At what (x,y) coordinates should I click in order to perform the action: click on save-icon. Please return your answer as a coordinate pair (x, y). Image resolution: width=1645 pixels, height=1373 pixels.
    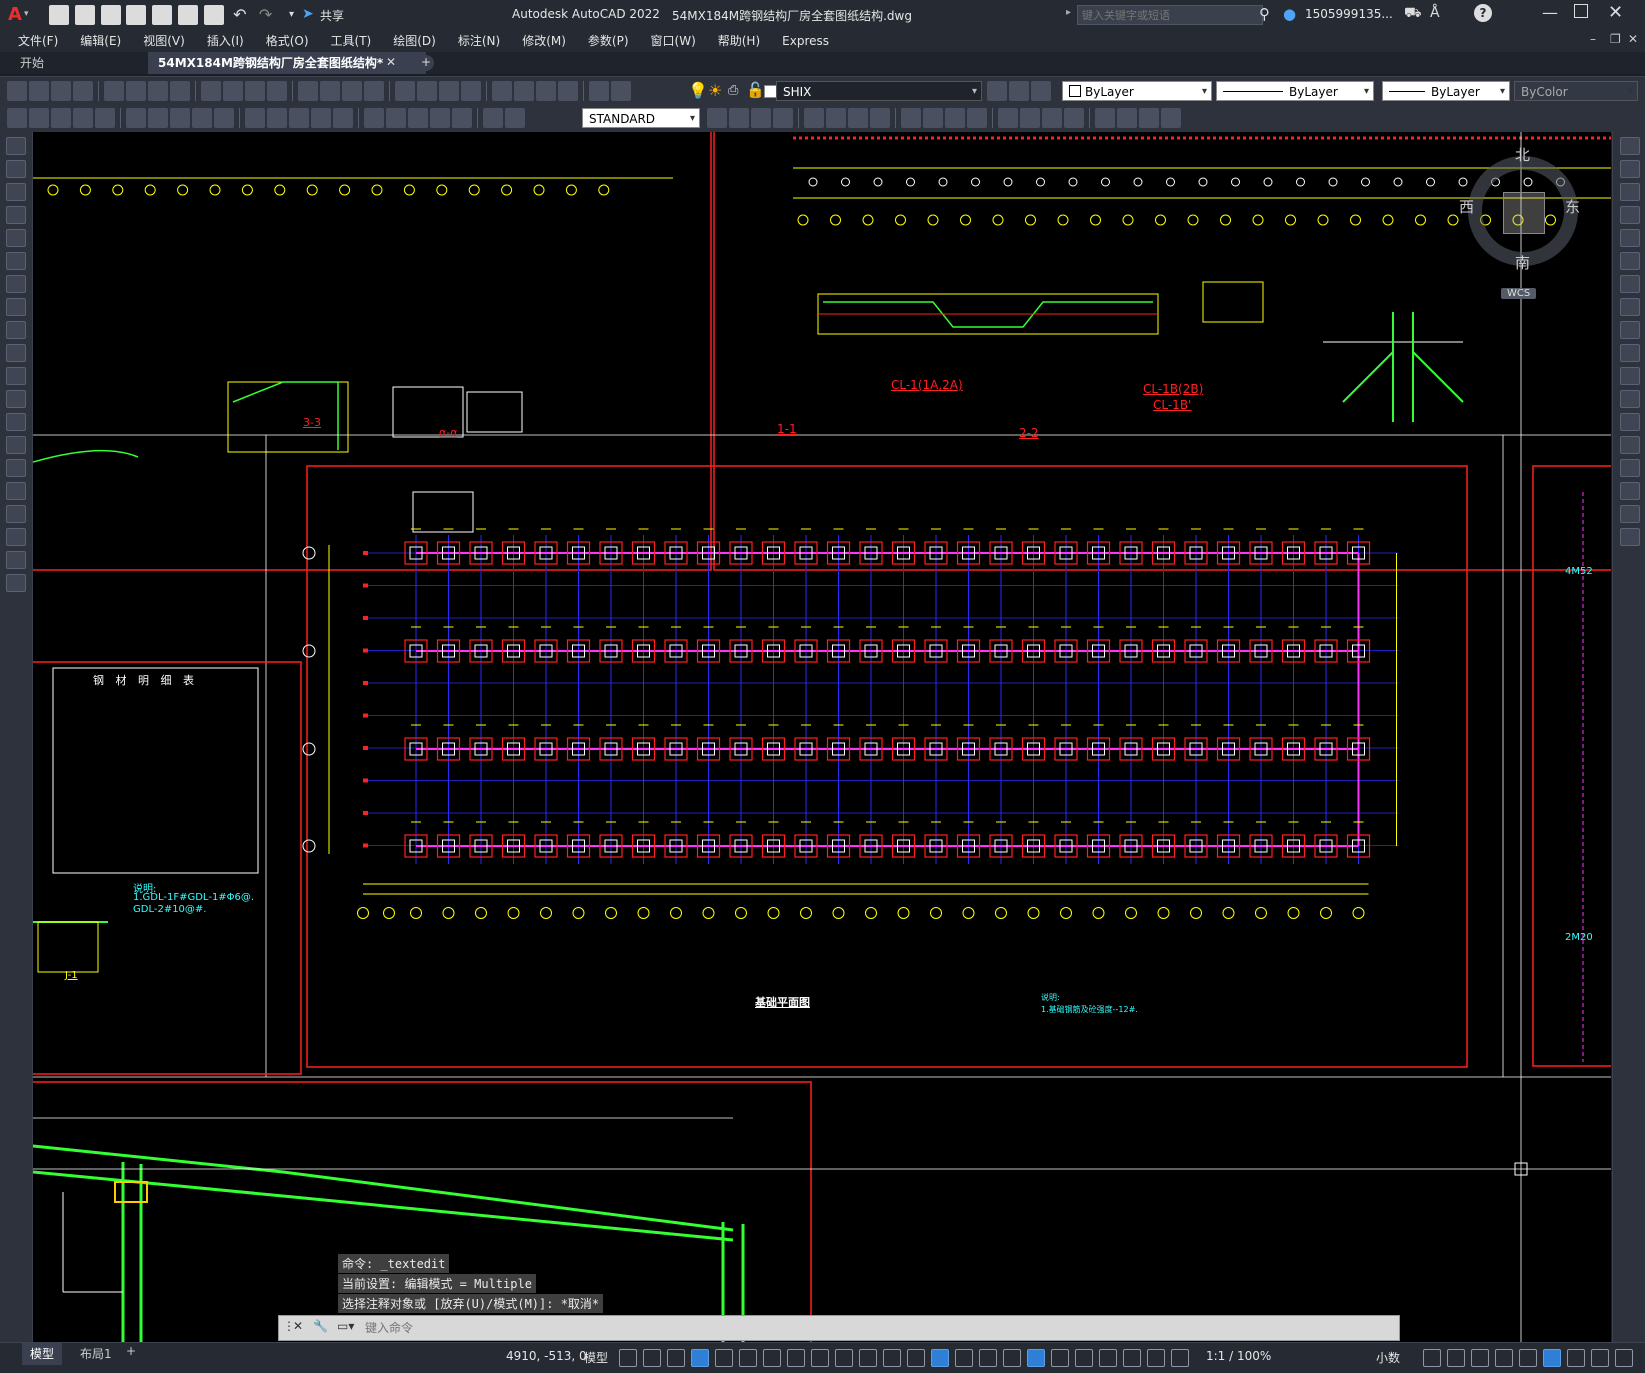
    Looking at the image, I should click on (110, 15).